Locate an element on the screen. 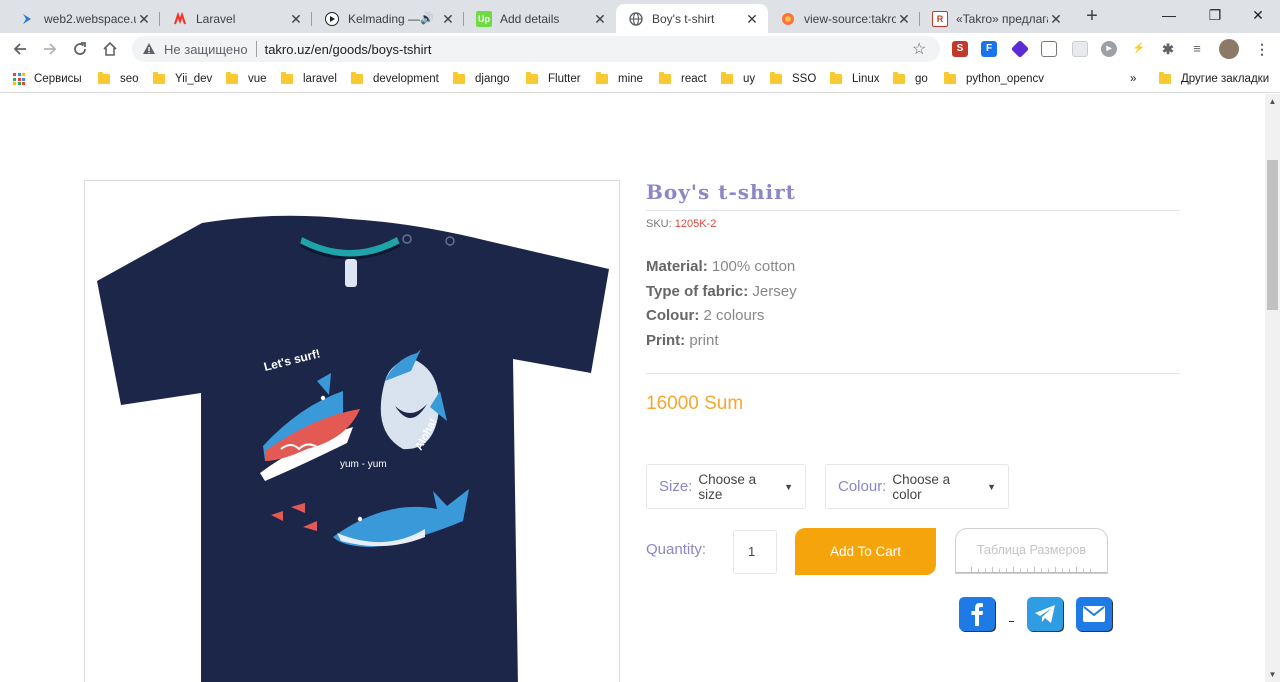 Image resolution: width=1280 pixels, height=682 pixels. minimize-button: — is located at coordinates (1169, 15).